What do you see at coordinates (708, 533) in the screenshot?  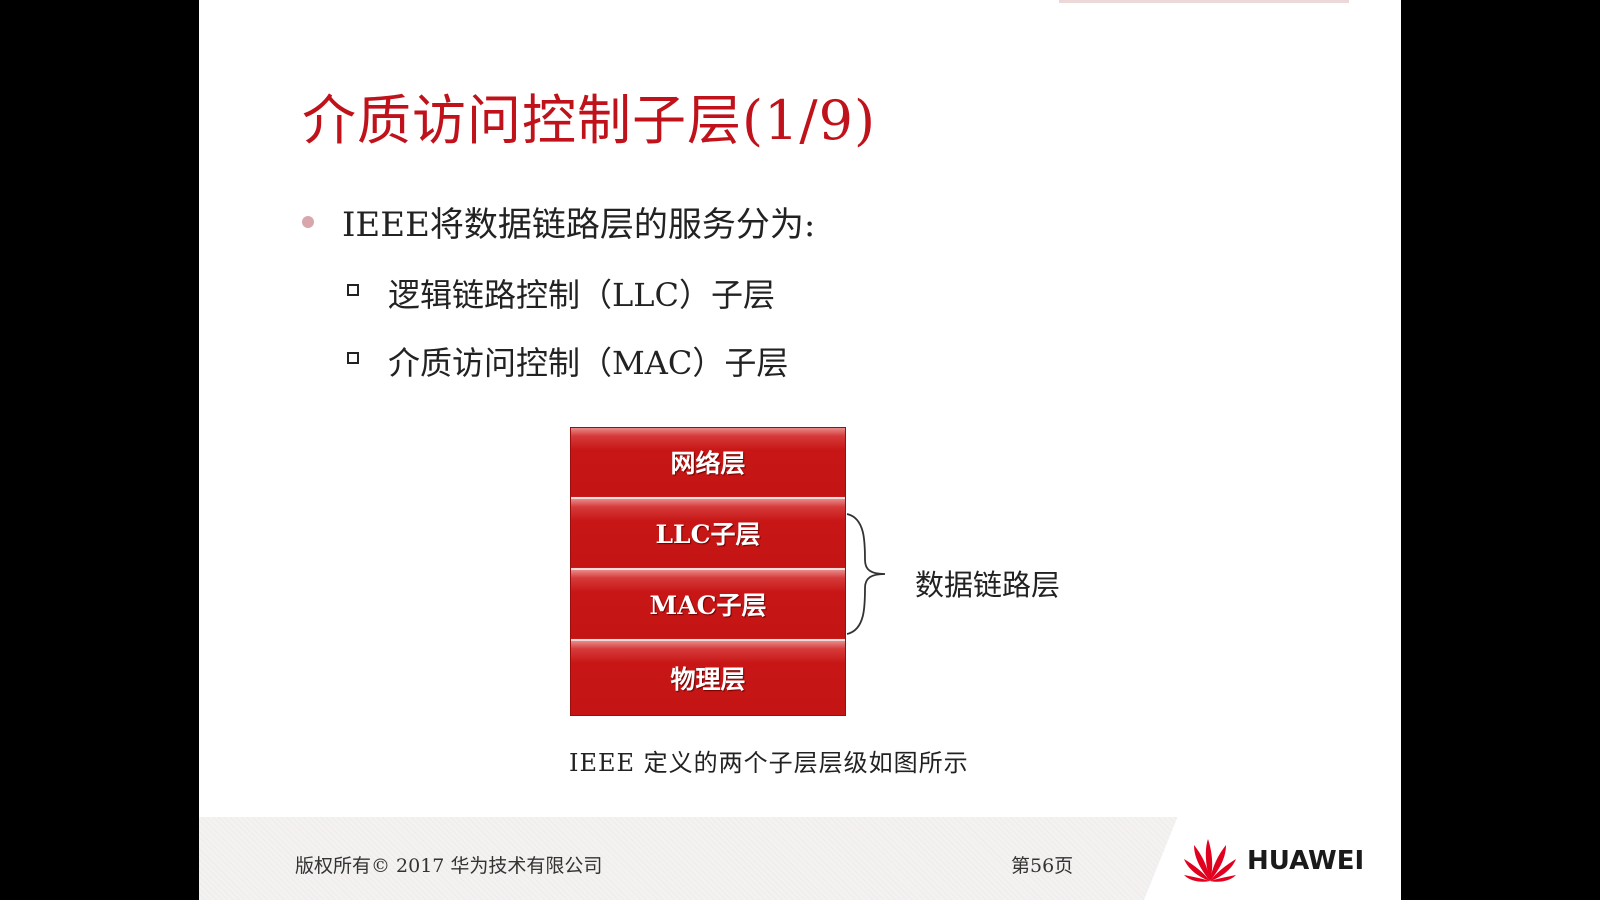 I see `layer-llc: LLC子层` at bounding box center [708, 533].